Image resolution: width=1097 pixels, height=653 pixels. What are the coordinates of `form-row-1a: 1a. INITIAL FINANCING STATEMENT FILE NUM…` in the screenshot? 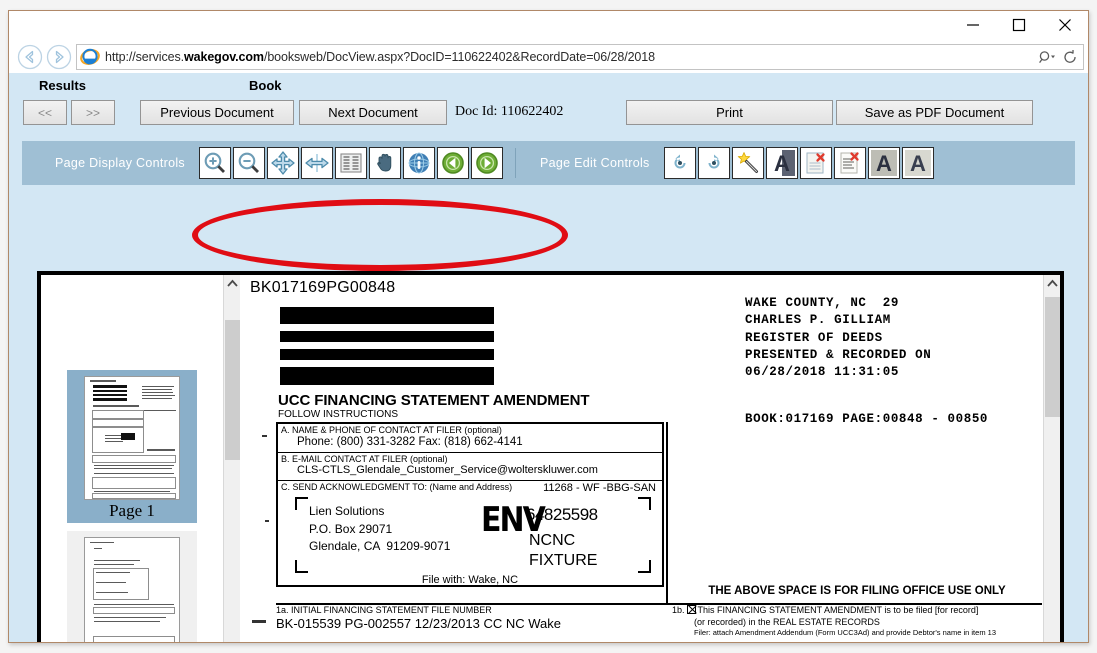 It's located at (471, 618).